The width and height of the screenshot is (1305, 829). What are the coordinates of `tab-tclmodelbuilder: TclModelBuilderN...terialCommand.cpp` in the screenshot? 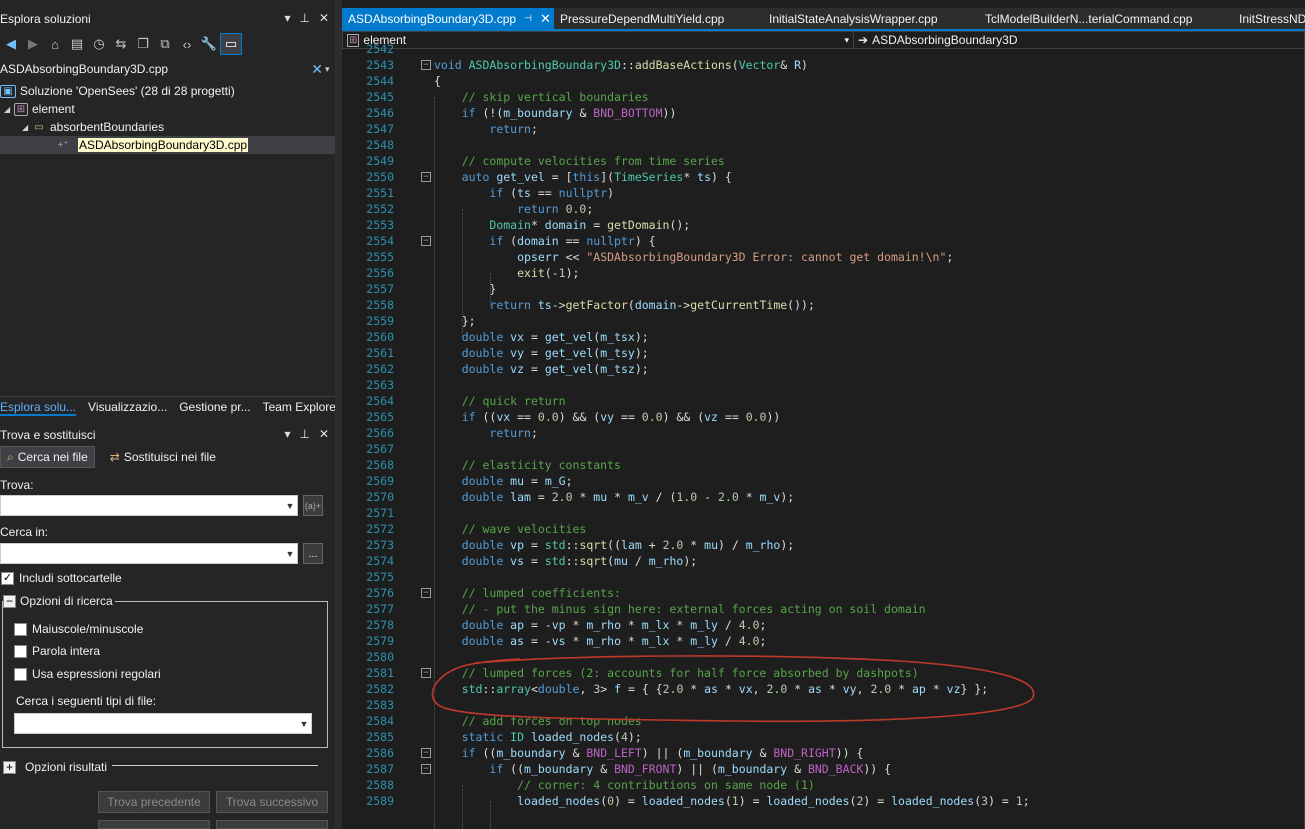 It's located at (1108, 18).